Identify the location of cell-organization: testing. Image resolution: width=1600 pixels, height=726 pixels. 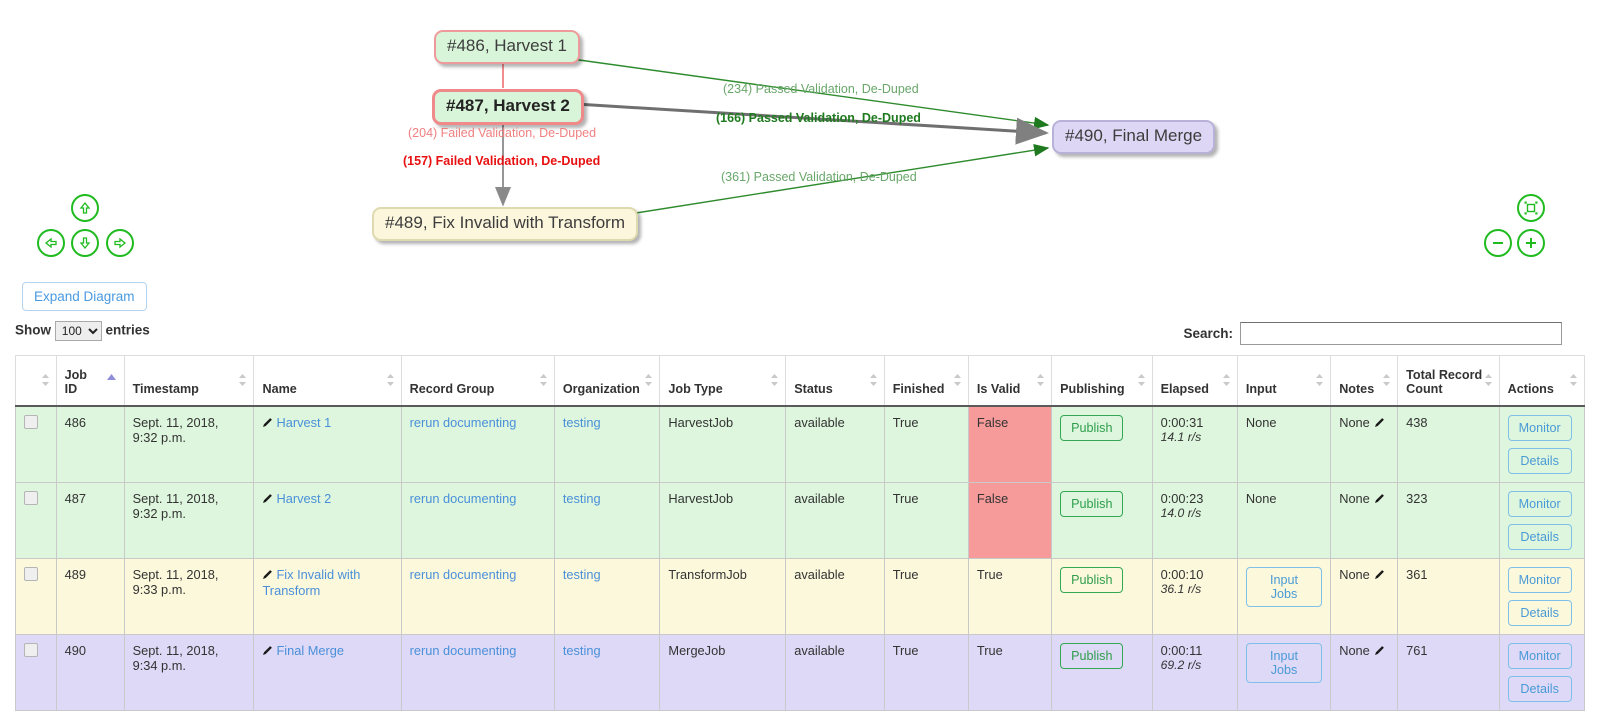
(607, 672).